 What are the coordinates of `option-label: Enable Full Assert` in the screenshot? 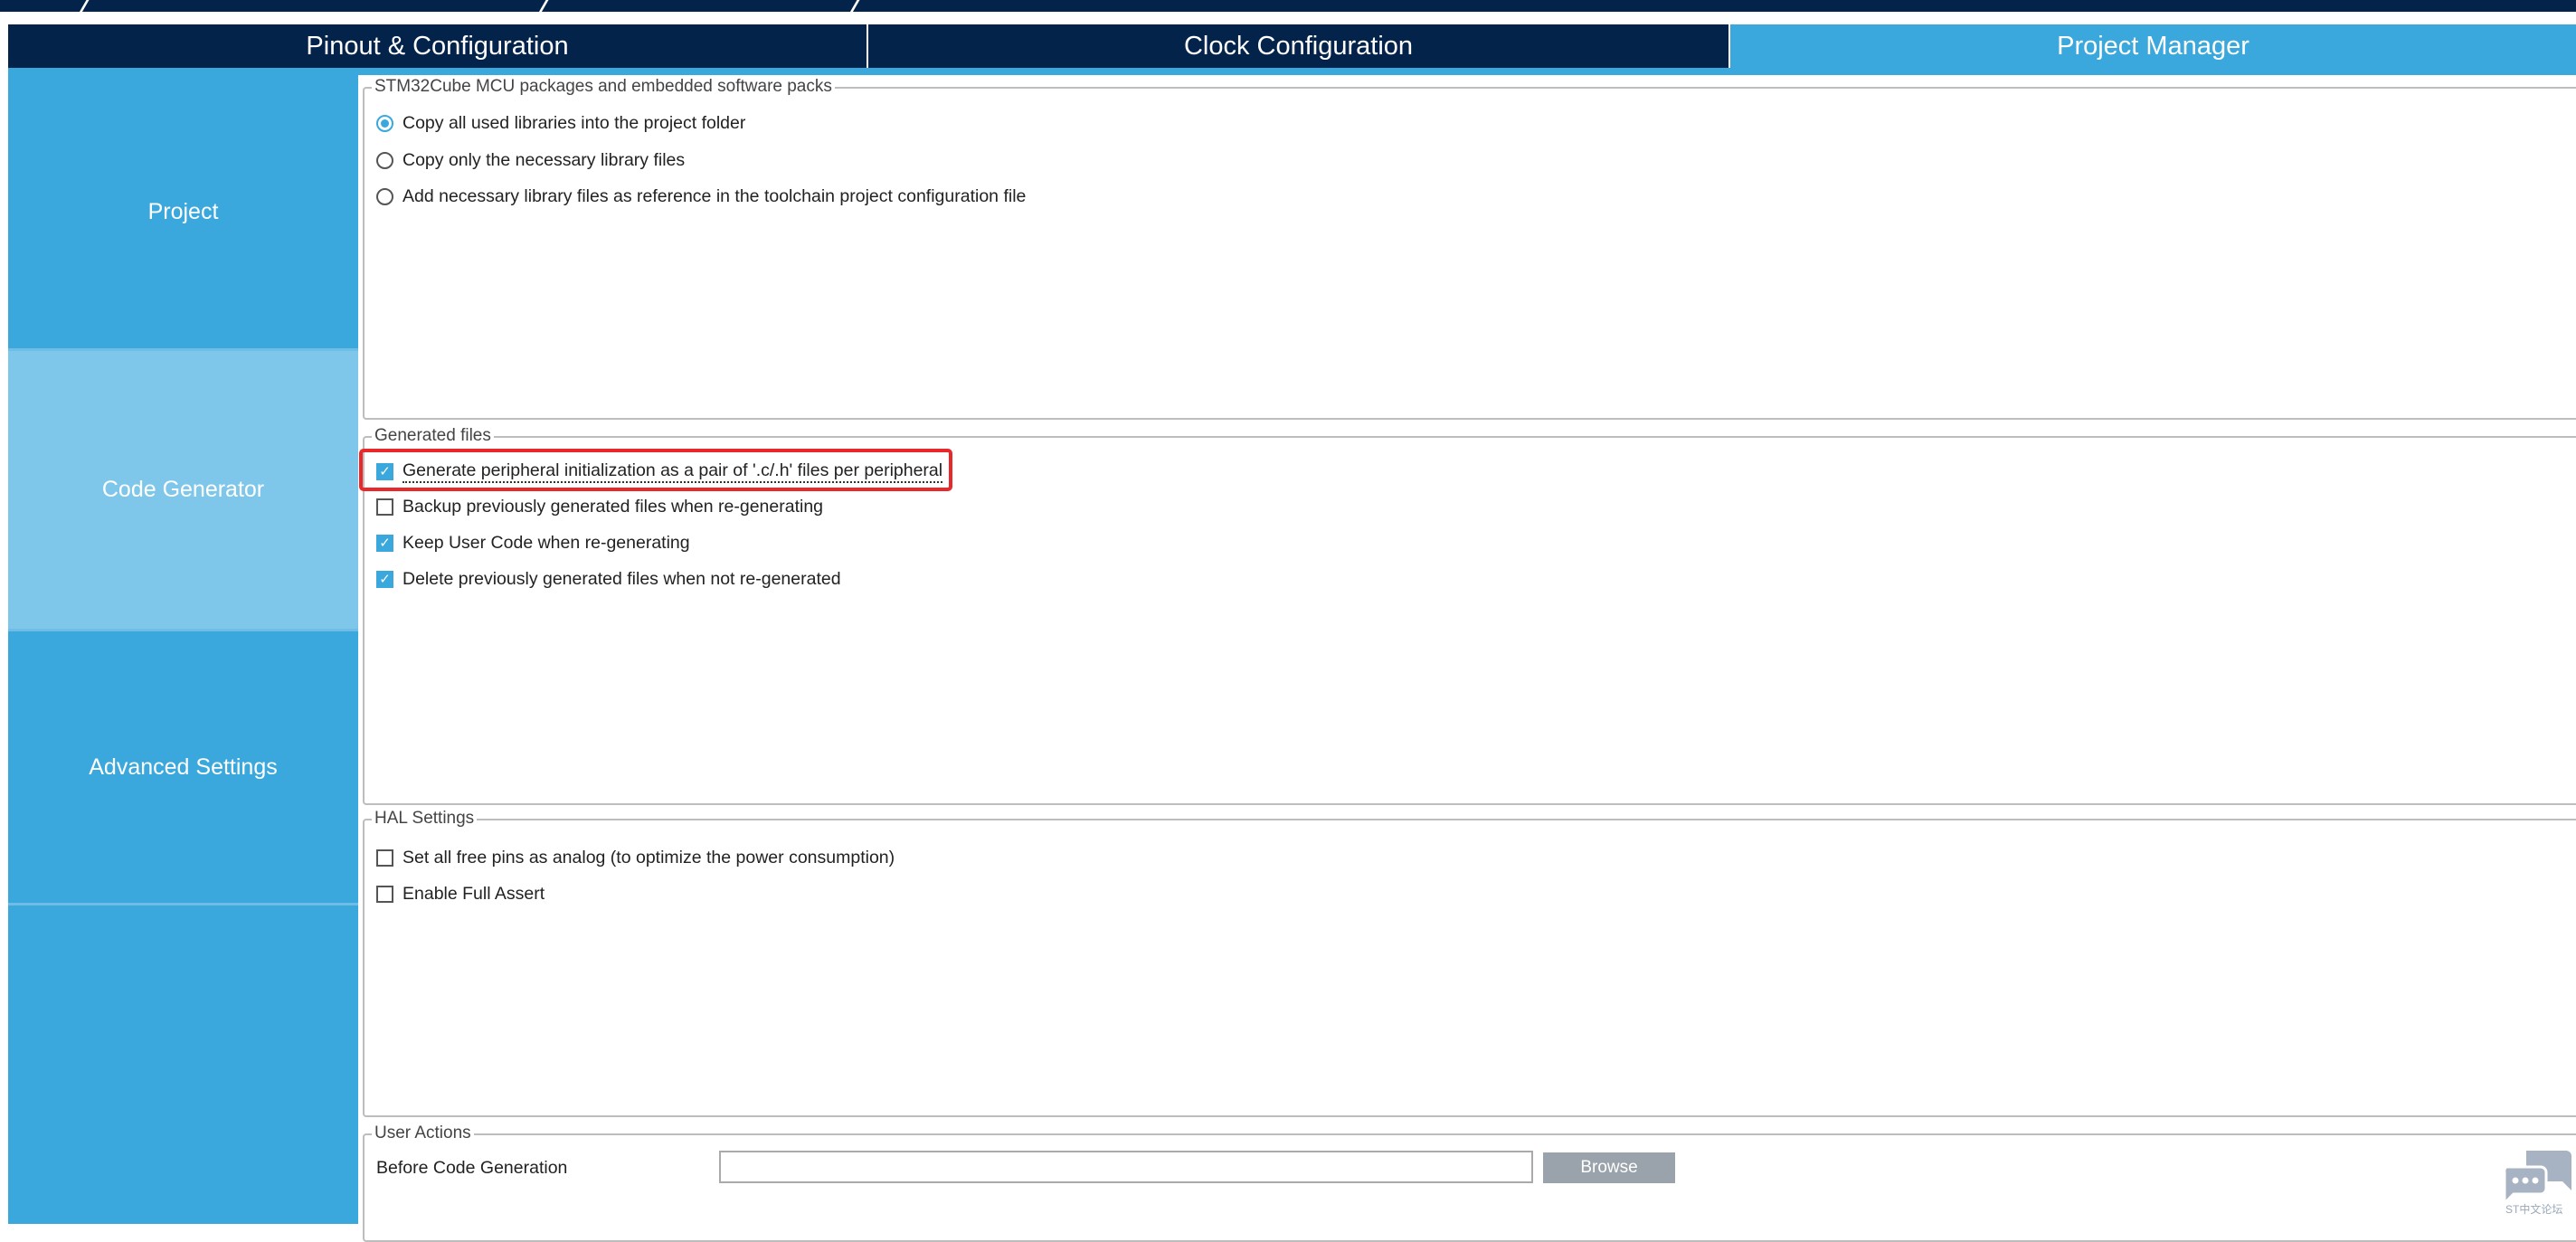 It's located at (473, 894).